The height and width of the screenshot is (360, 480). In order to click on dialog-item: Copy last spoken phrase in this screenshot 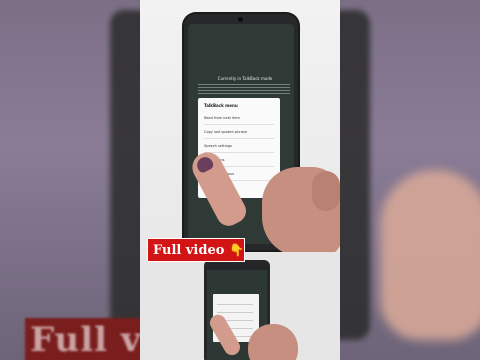, I will do `click(239, 132)`.